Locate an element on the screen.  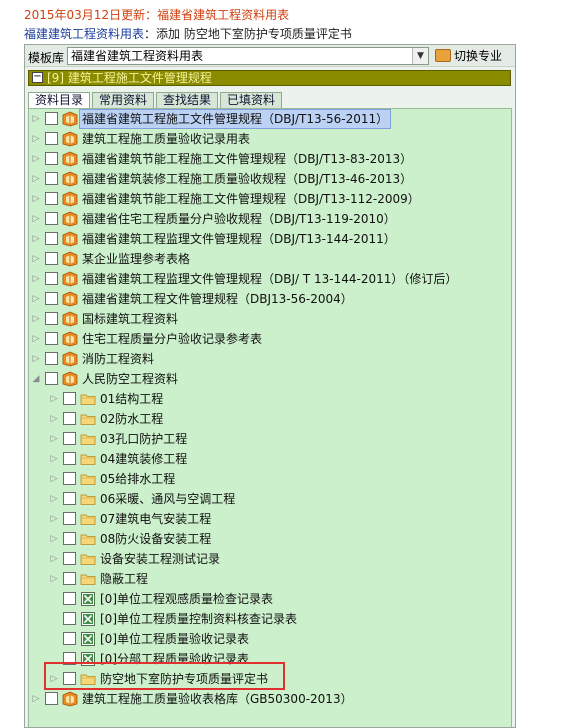
chevron-down-icon: ▼ is located at coordinates (420, 56).